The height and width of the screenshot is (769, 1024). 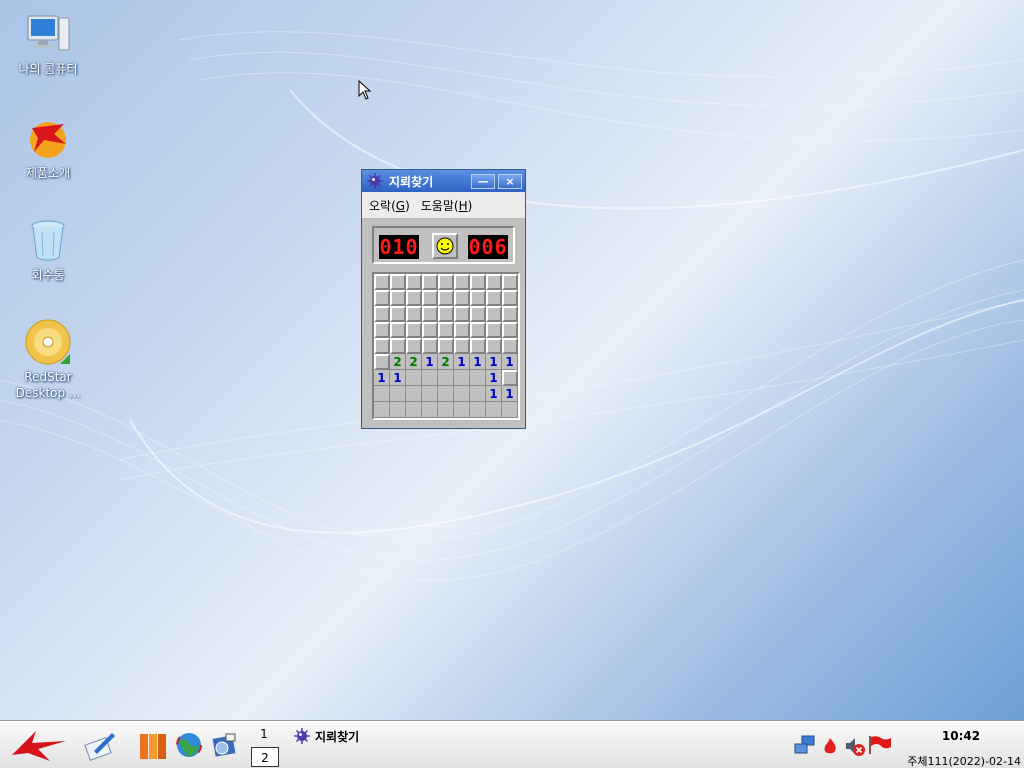 What do you see at coordinates (510, 181) in the screenshot?
I see `close-button: ×` at bounding box center [510, 181].